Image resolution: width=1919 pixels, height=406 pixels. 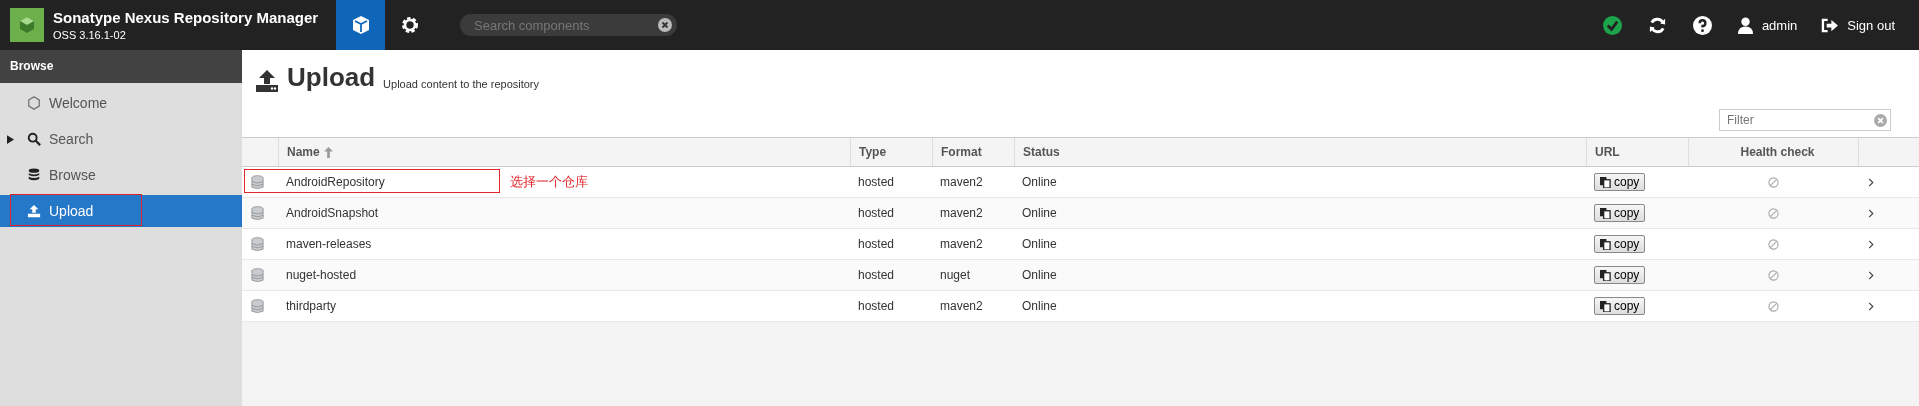 What do you see at coordinates (409, 25) in the screenshot?
I see `settings-icon` at bounding box center [409, 25].